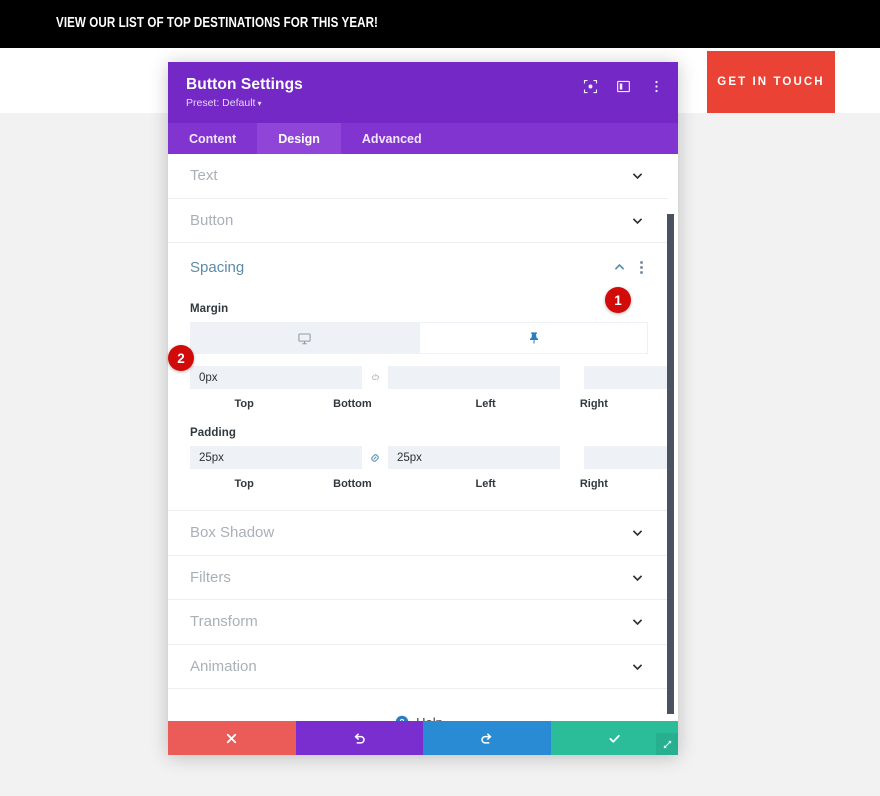 Image resolution: width=880 pixels, height=796 pixels. Describe the element at coordinates (485, 484) in the screenshot. I see `padding-left-label: Left` at that location.